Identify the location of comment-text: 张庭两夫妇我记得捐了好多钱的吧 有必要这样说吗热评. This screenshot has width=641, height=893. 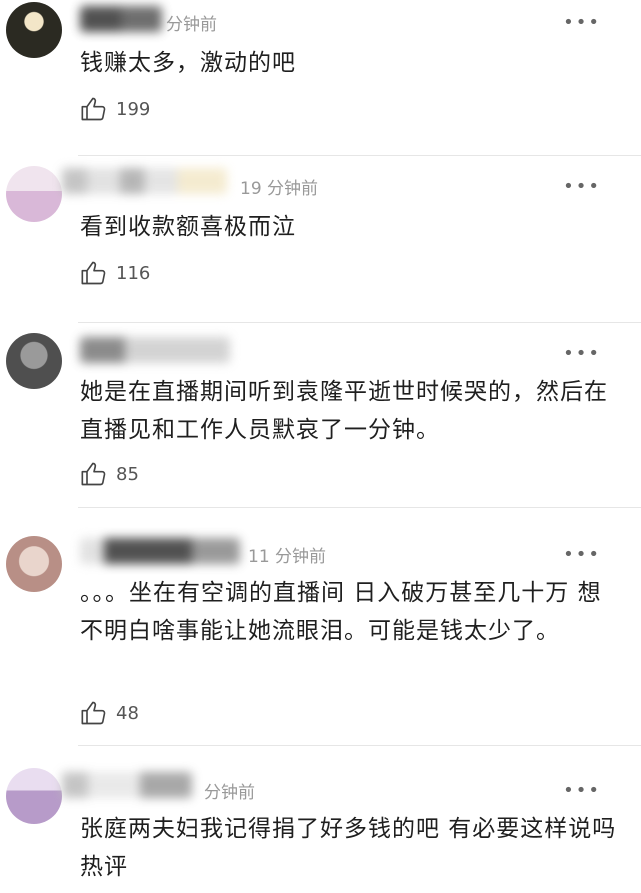
(348, 848).